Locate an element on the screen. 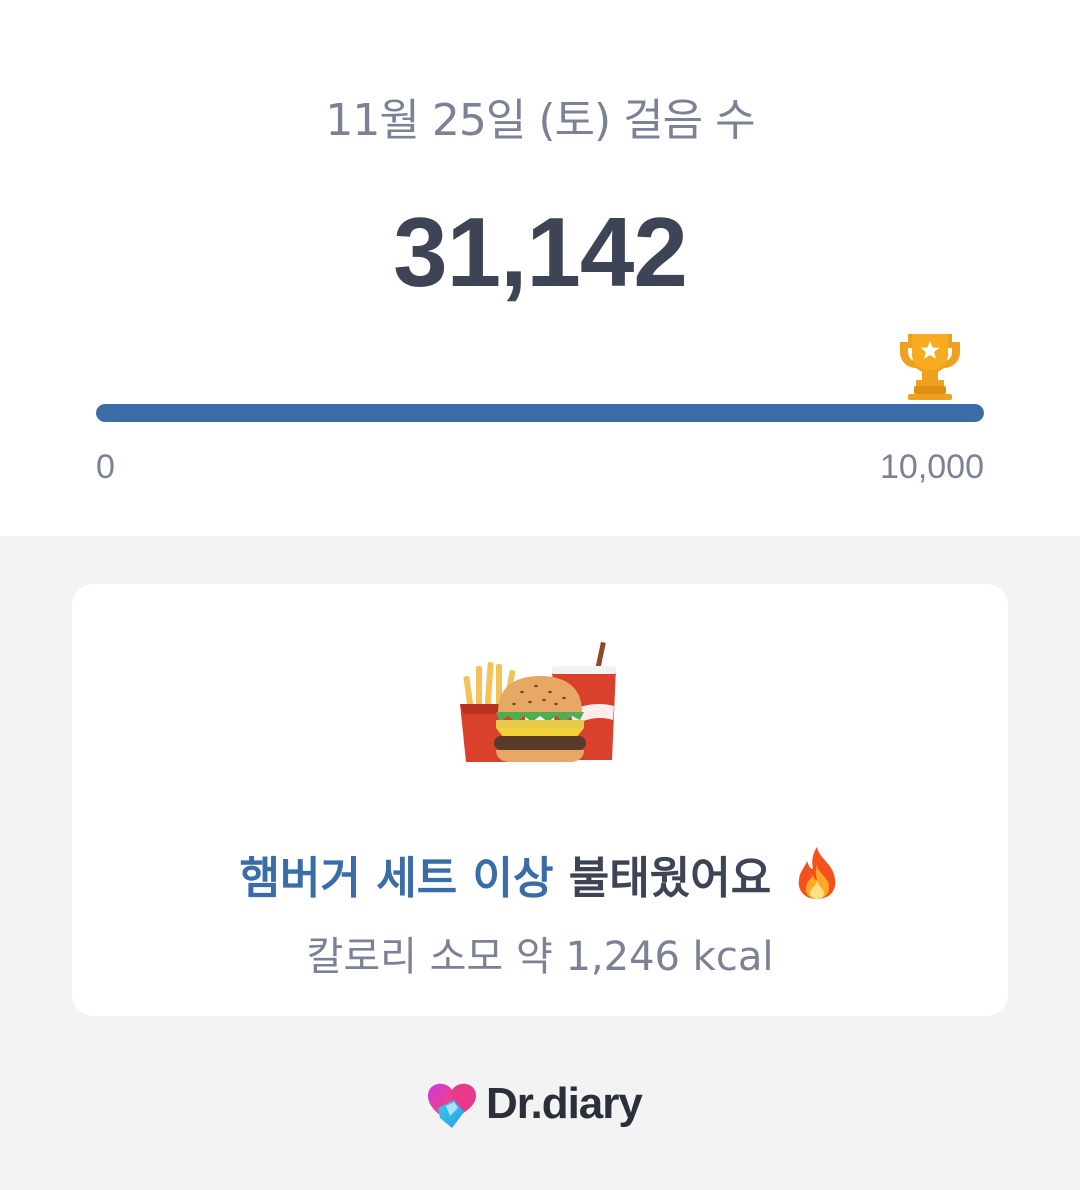 This screenshot has width=1080, height=1190. brand-logo: Dr.diary is located at coordinates (533, 1104).